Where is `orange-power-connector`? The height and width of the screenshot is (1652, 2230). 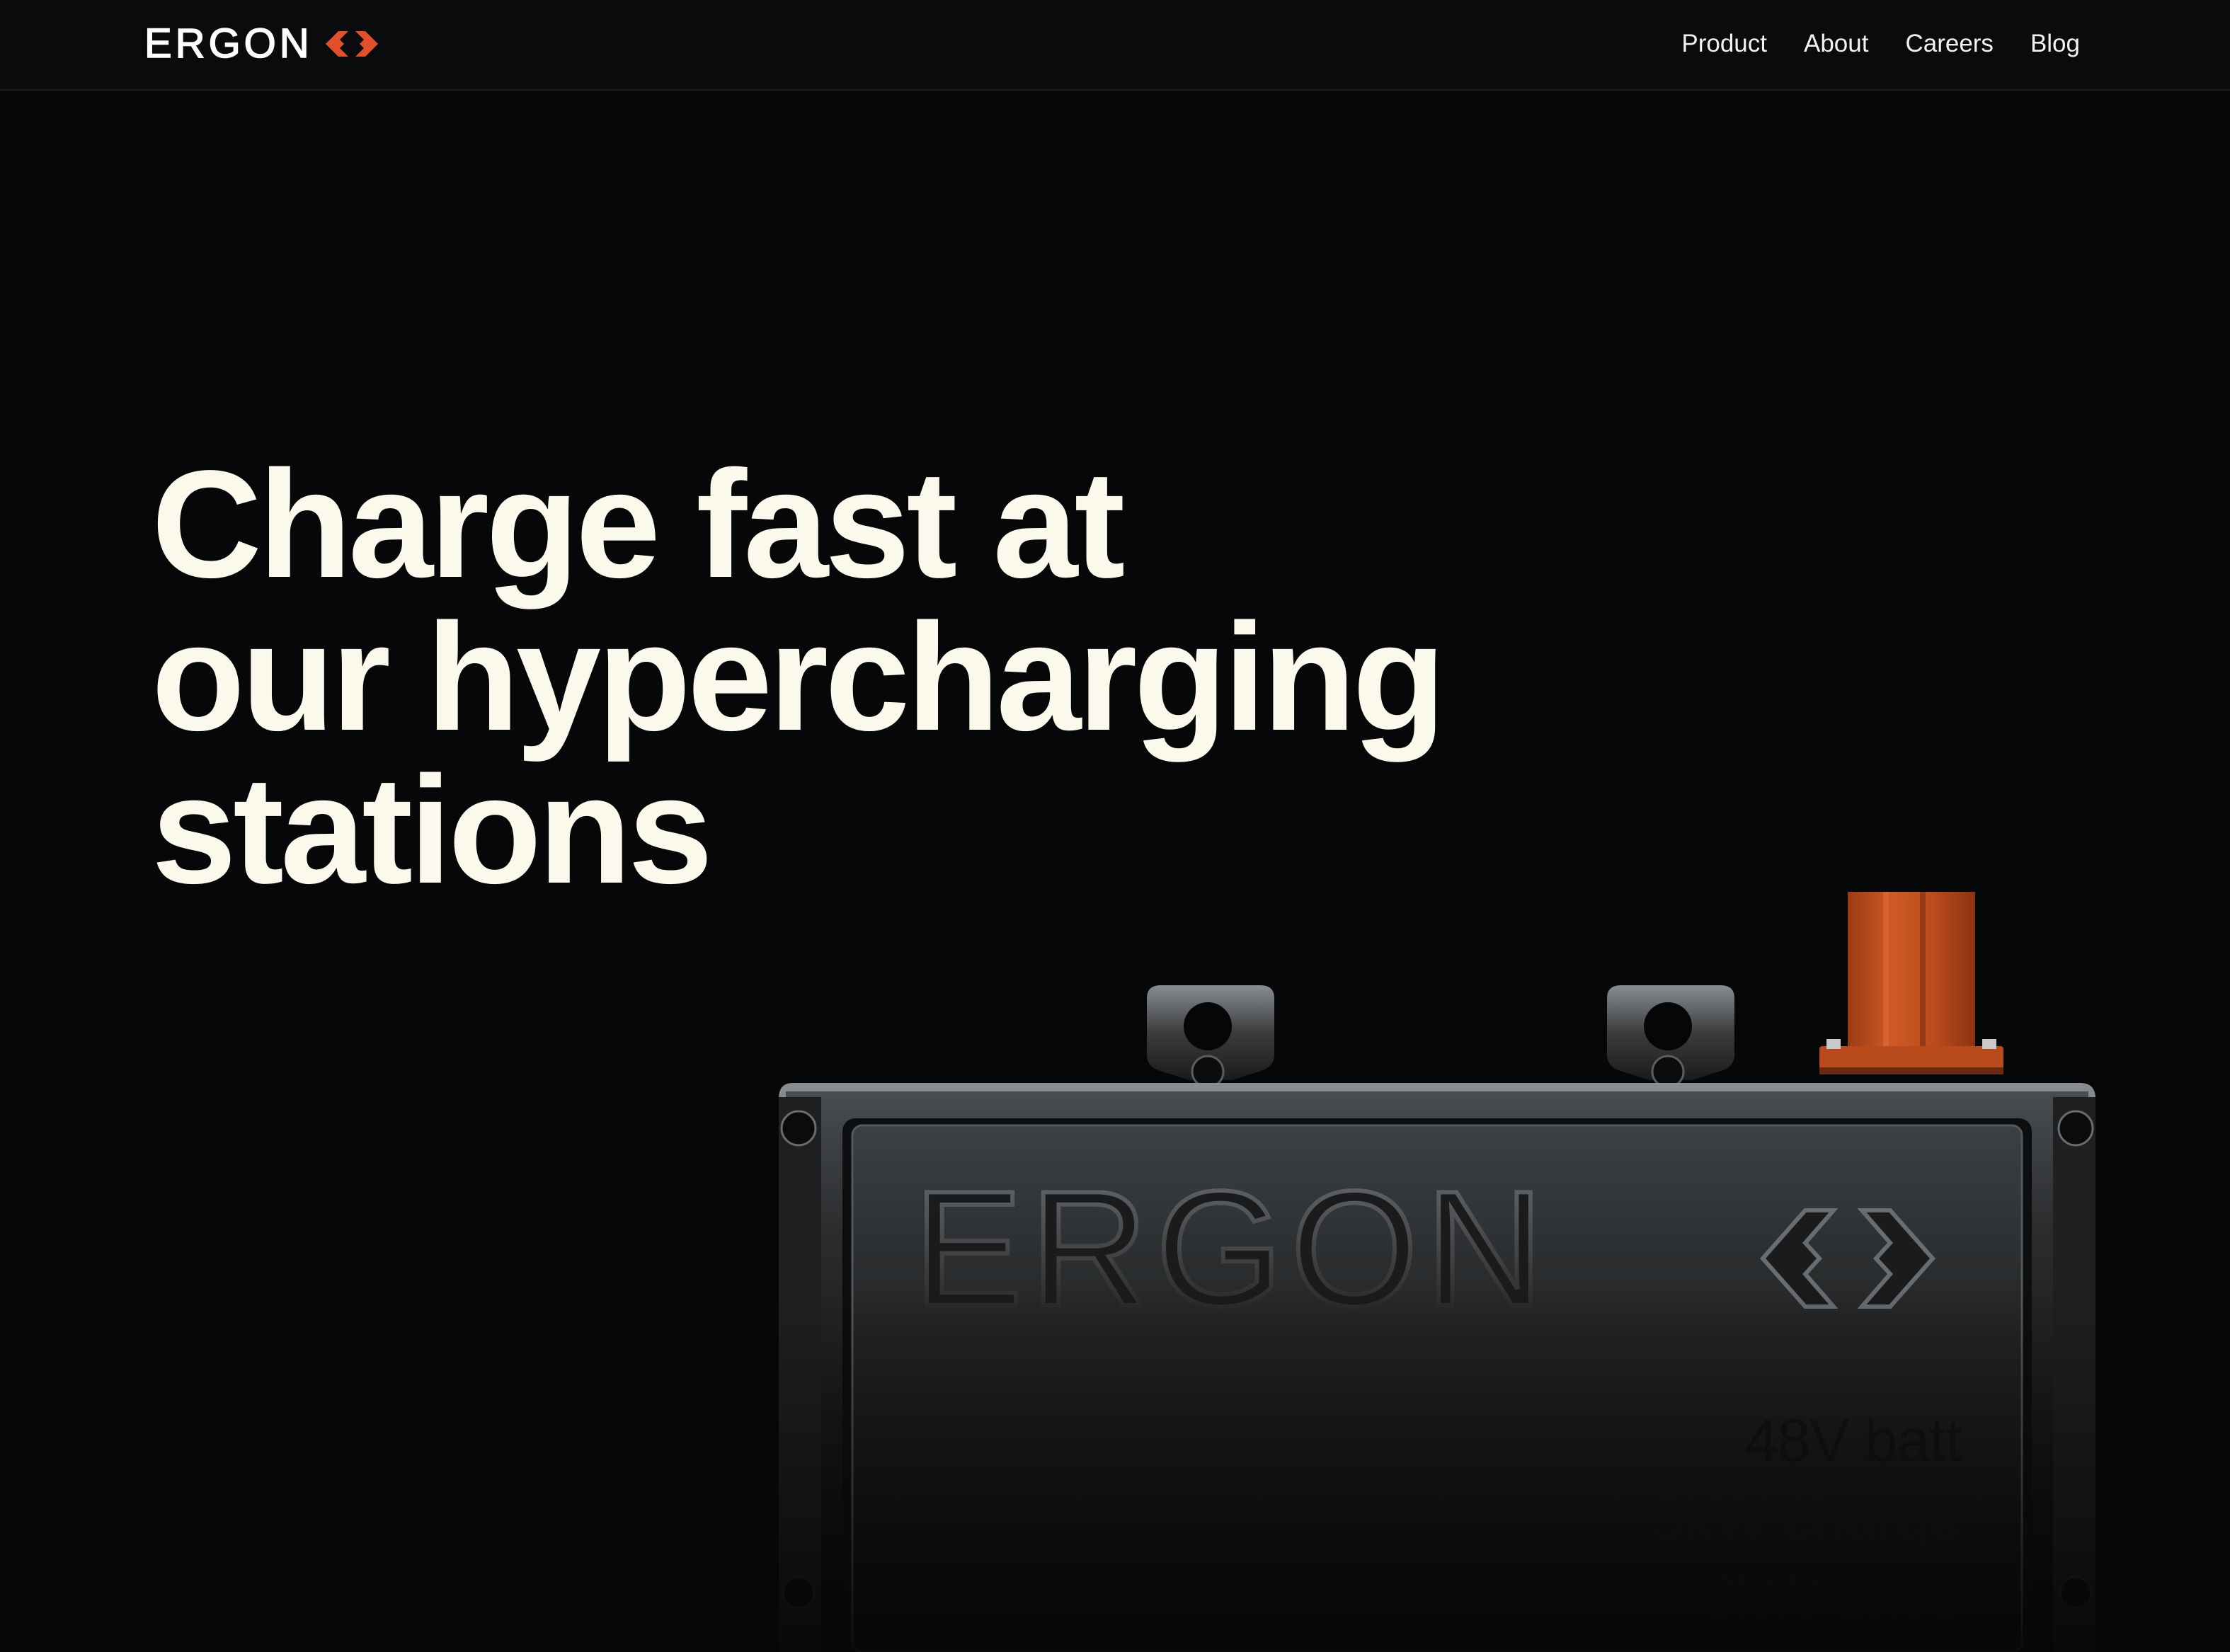
orange-power-connector is located at coordinates (1911, 983).